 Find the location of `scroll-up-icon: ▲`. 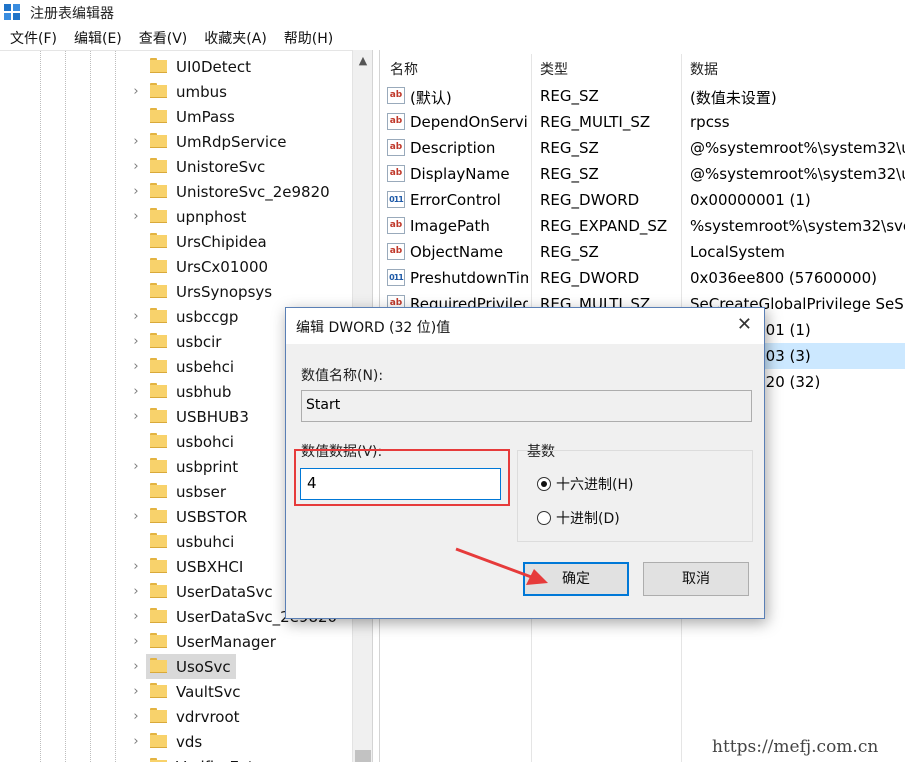

scroll-up-icon: ▲ is located at coordinates (363, 60).